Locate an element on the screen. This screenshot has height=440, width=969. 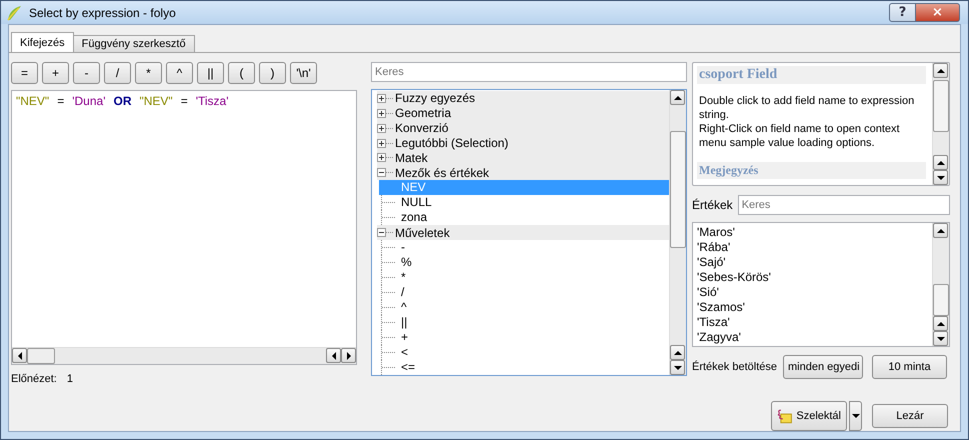
load-button: 10 minta is located at coordinates (909, 367).